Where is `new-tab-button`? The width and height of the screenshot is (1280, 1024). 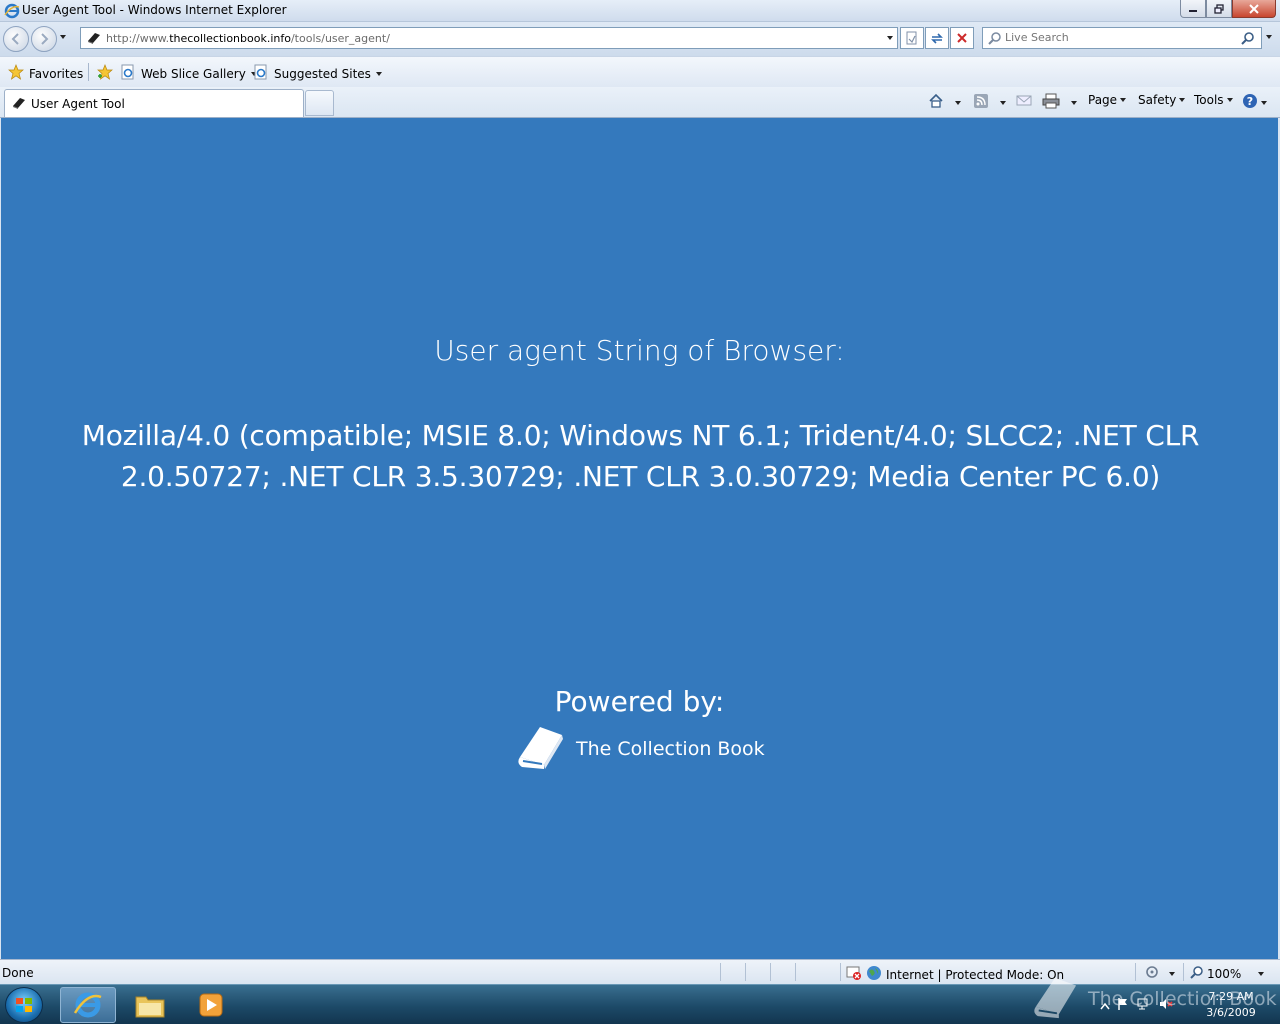
new-tab-button is located at coordinates (319, 103).